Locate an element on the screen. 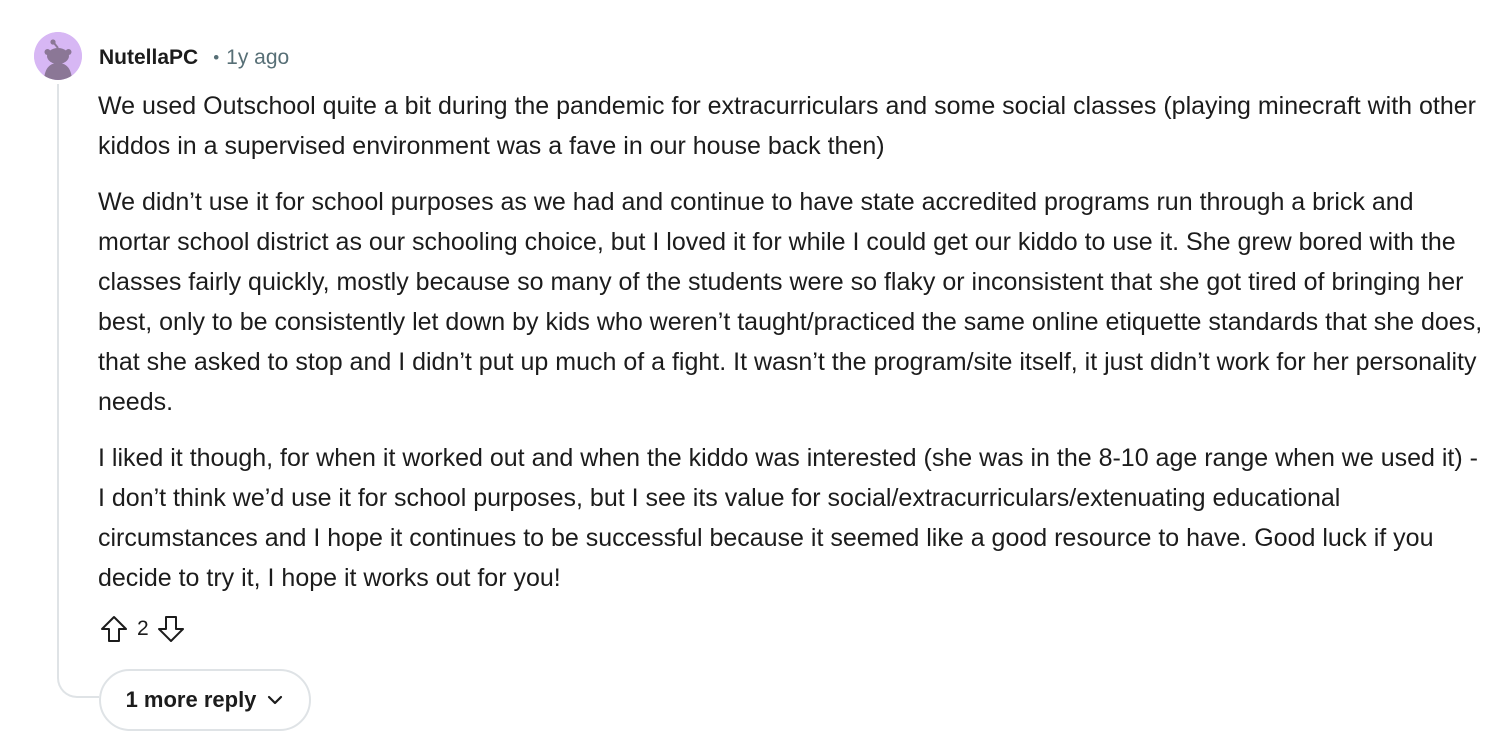 The height and width of the screenshot is (743, 1505). upvote-button is located at coordinates (114, 629).